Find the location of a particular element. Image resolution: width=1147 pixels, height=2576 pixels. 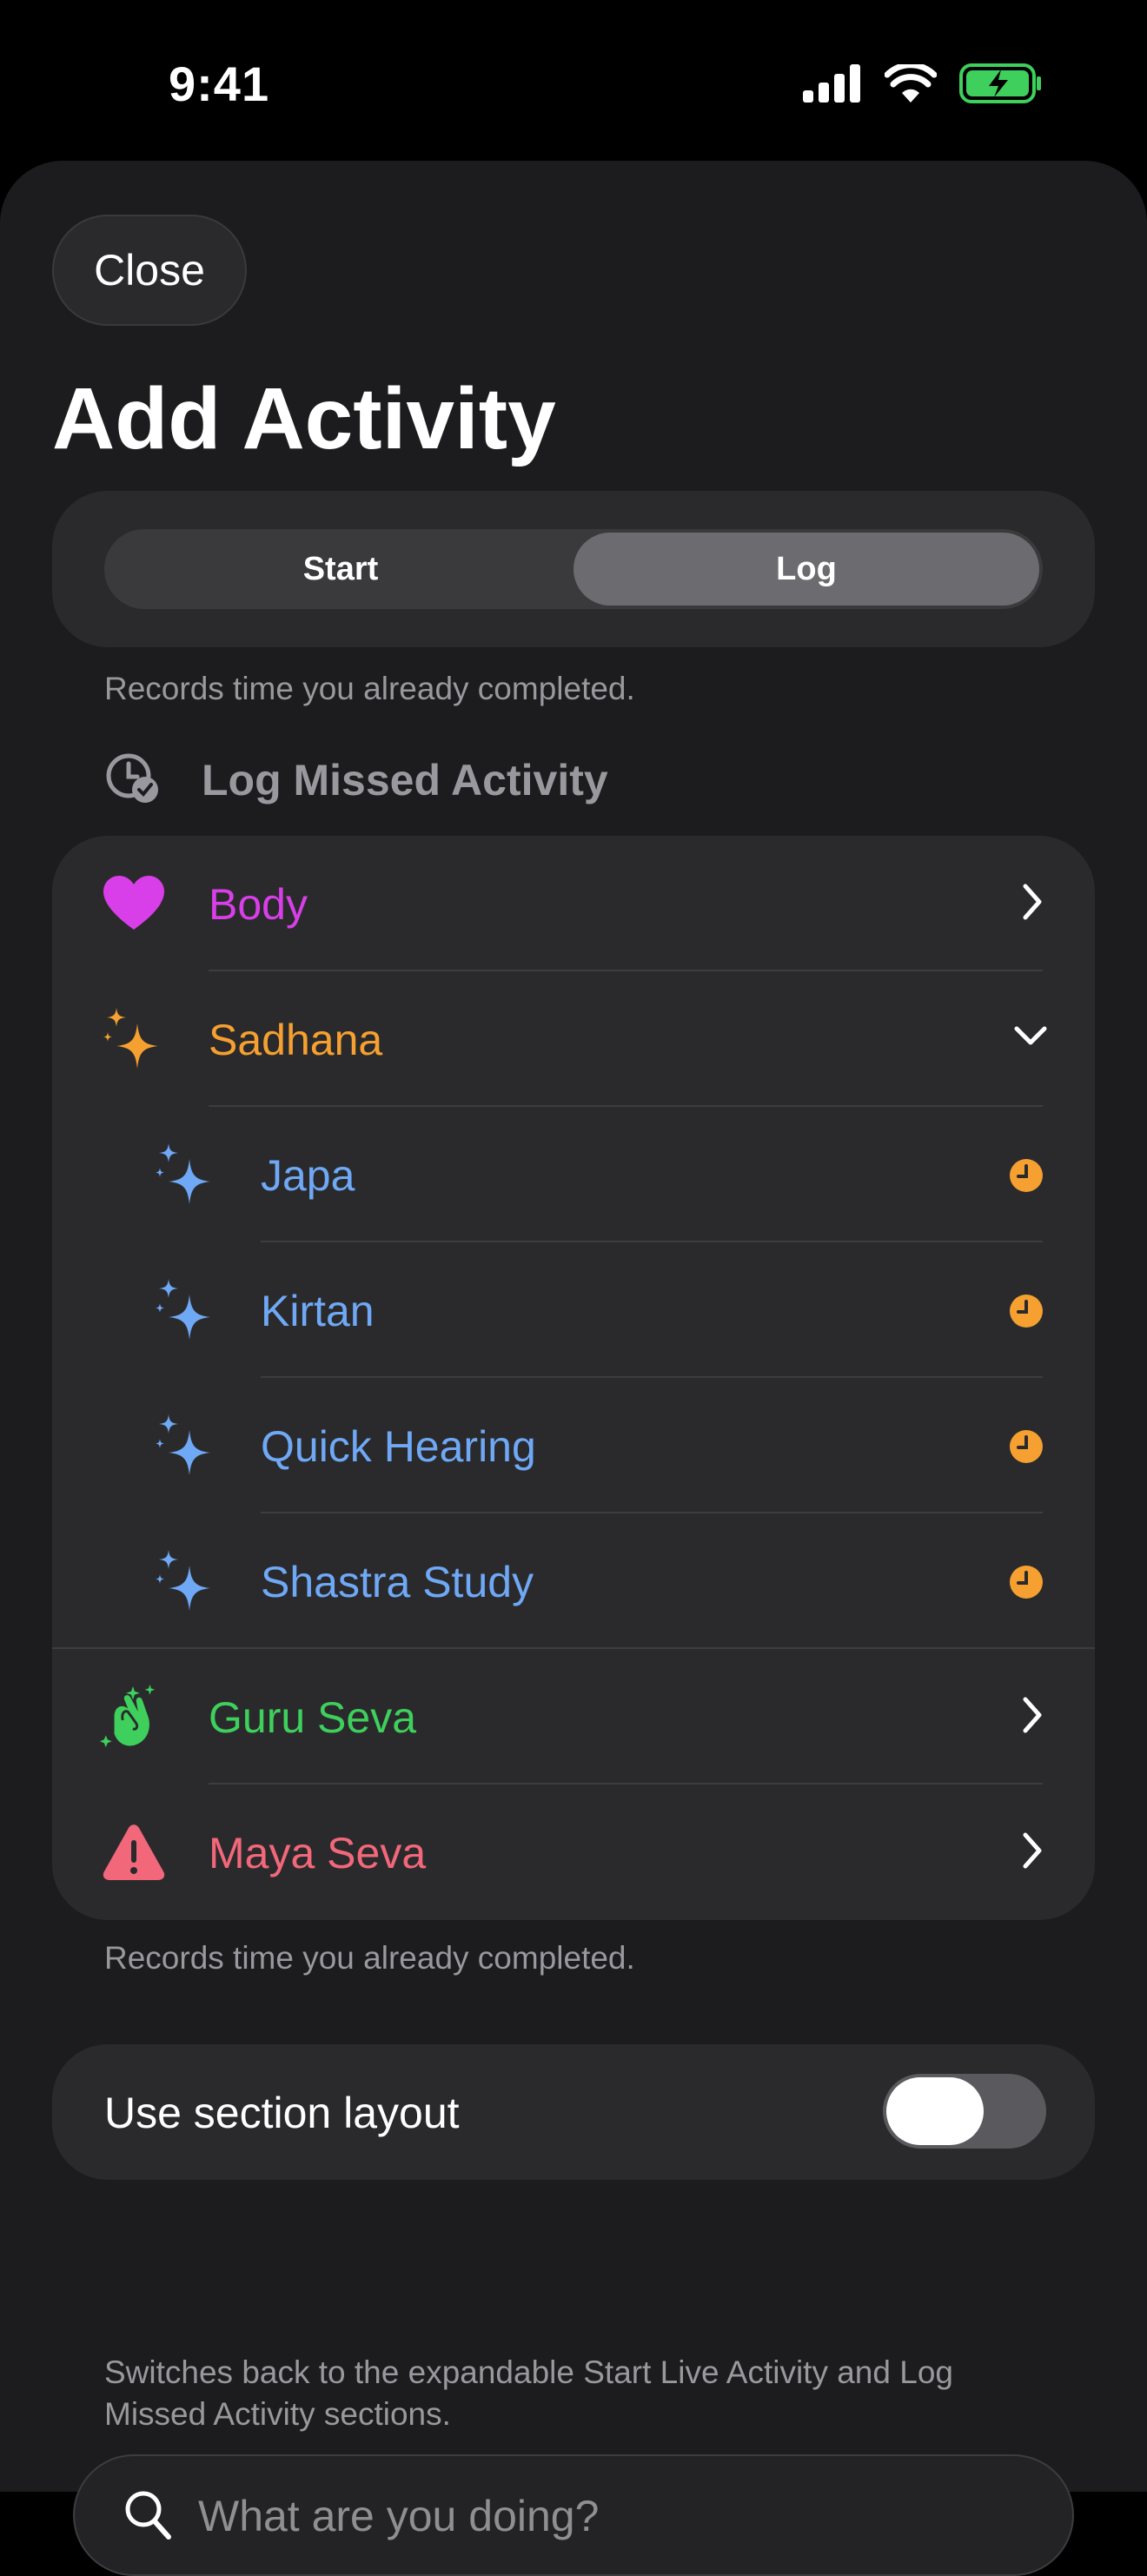

mode-segment-card: Start Log is located at coordinates (573, 569).